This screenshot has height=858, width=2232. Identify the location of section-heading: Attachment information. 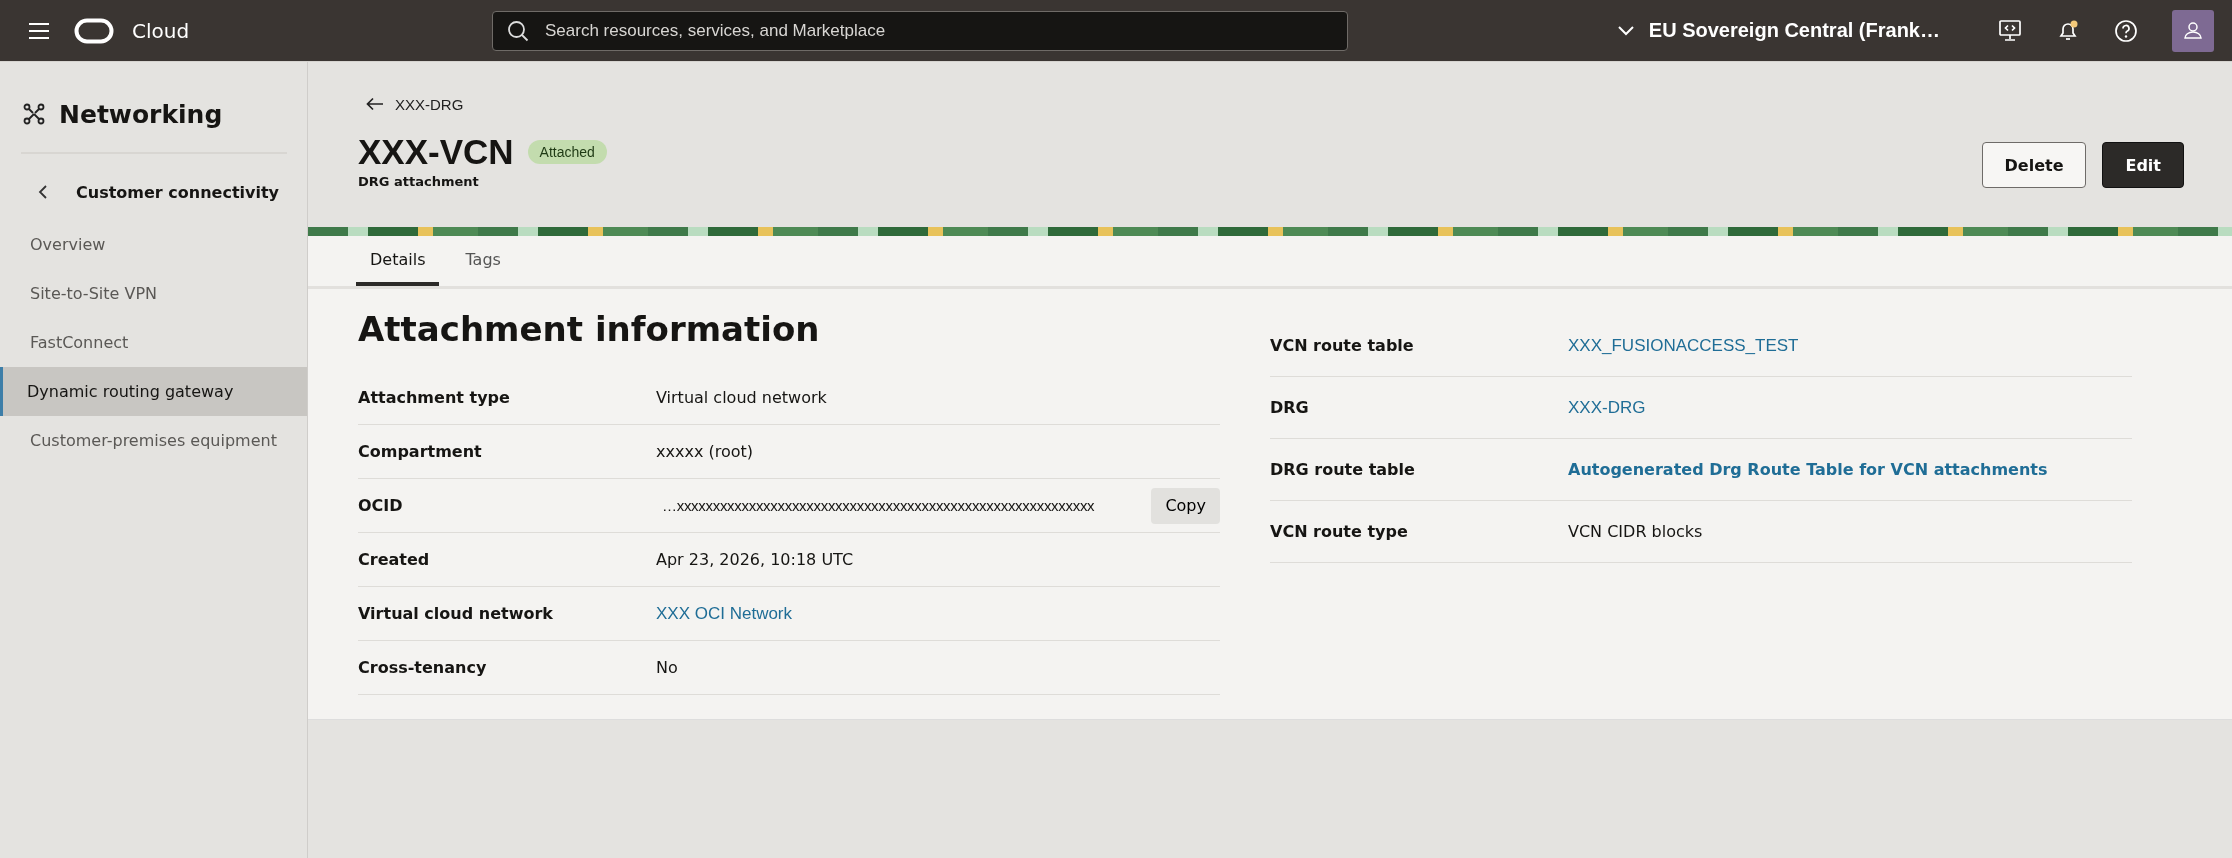
(589, 330).